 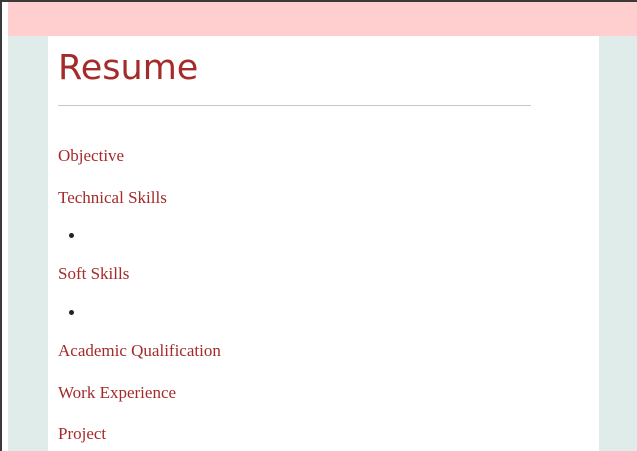 I want to click on top-banner, so click(x=322, y=19).